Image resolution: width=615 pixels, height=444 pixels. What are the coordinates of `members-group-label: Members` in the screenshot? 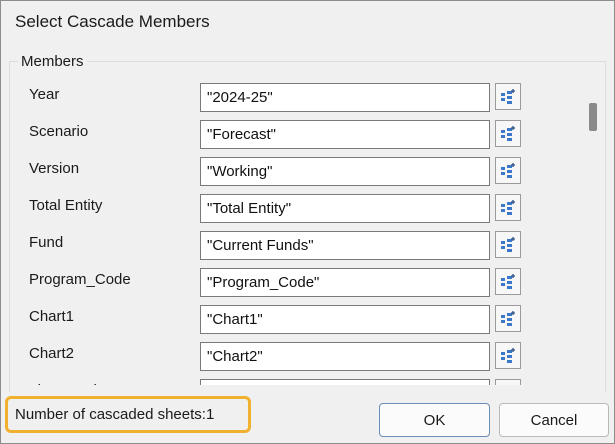 It's located at (52, 61).